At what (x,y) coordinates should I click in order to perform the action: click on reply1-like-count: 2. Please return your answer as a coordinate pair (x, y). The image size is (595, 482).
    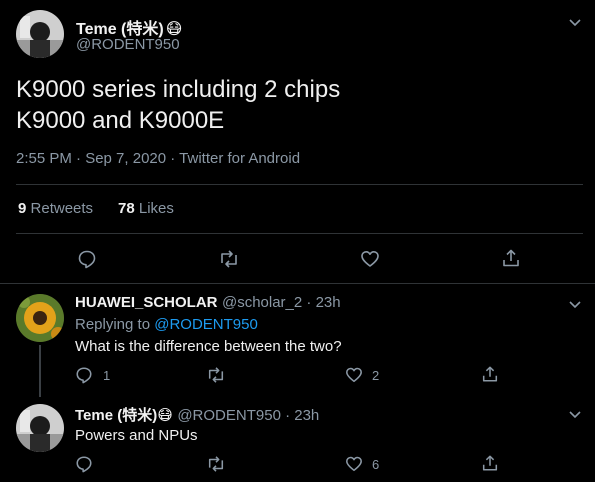
    Looking at the image, I should click on (376, 375).